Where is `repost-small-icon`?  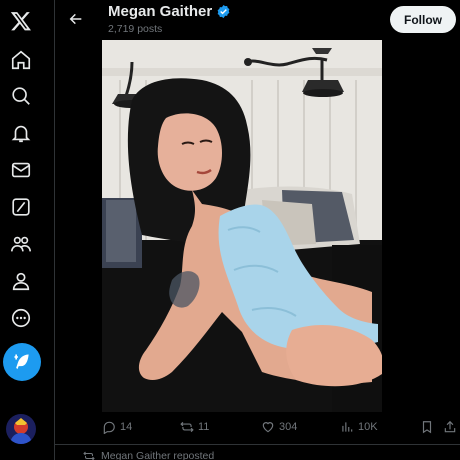 repost-small-icon is located at coordinates (89, 455).